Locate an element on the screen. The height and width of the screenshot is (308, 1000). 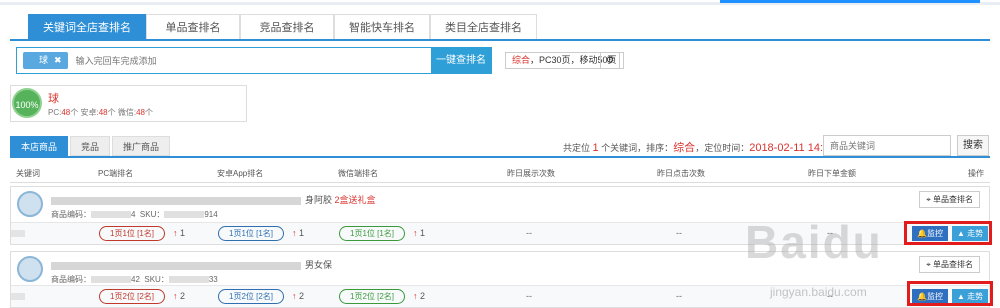
wechat-rank-pill: 1页2位 [2名] is located at coordinates (372, 296).